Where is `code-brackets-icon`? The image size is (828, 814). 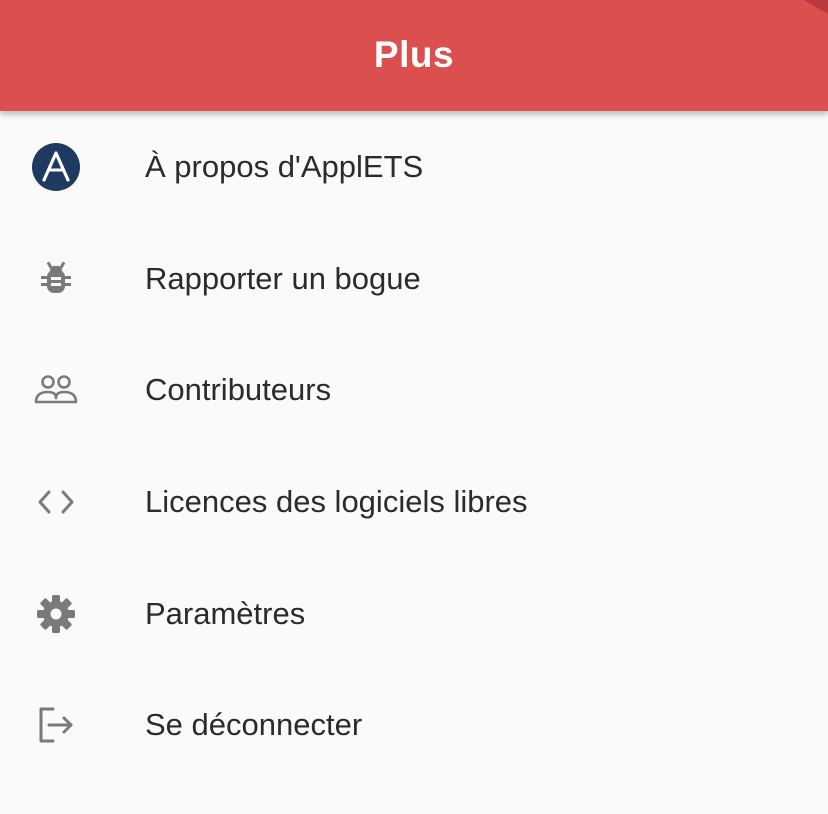 code-brackets-icon is located at coordinates (56, 502).